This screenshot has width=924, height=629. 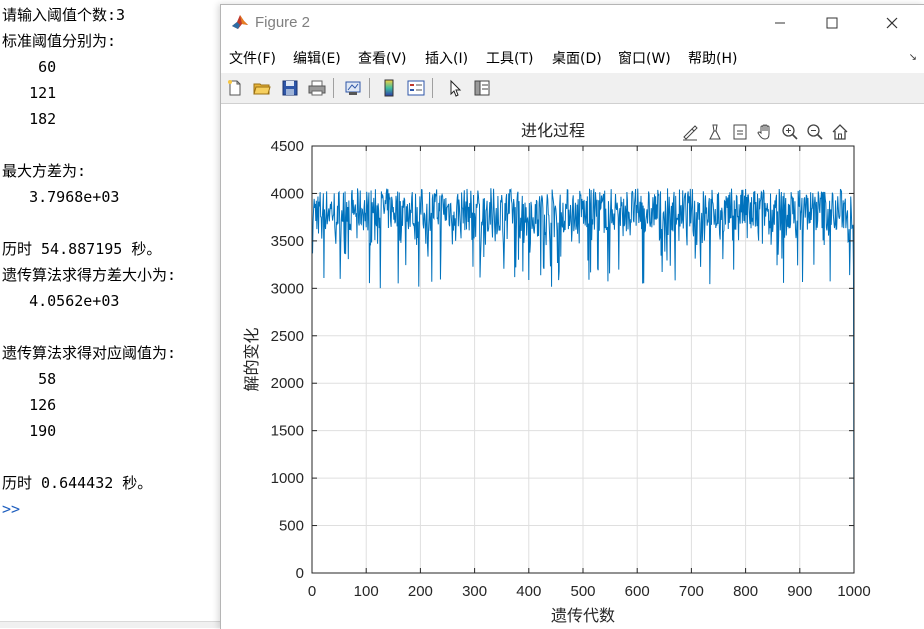 I want to click on minimize-icon, so click(x=780, y=23).